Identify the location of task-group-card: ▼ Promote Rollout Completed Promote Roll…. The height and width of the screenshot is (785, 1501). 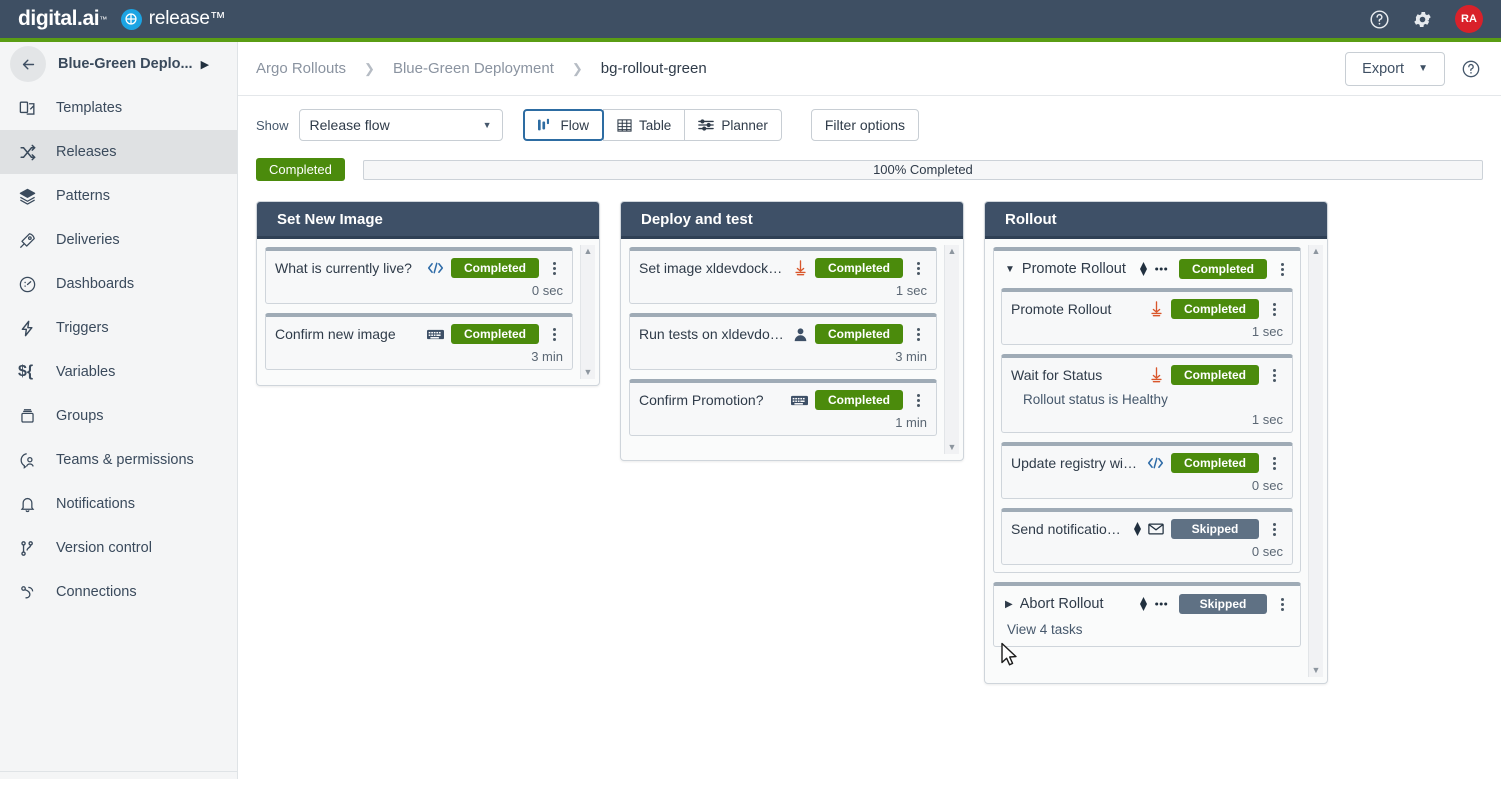
(1147, 410).